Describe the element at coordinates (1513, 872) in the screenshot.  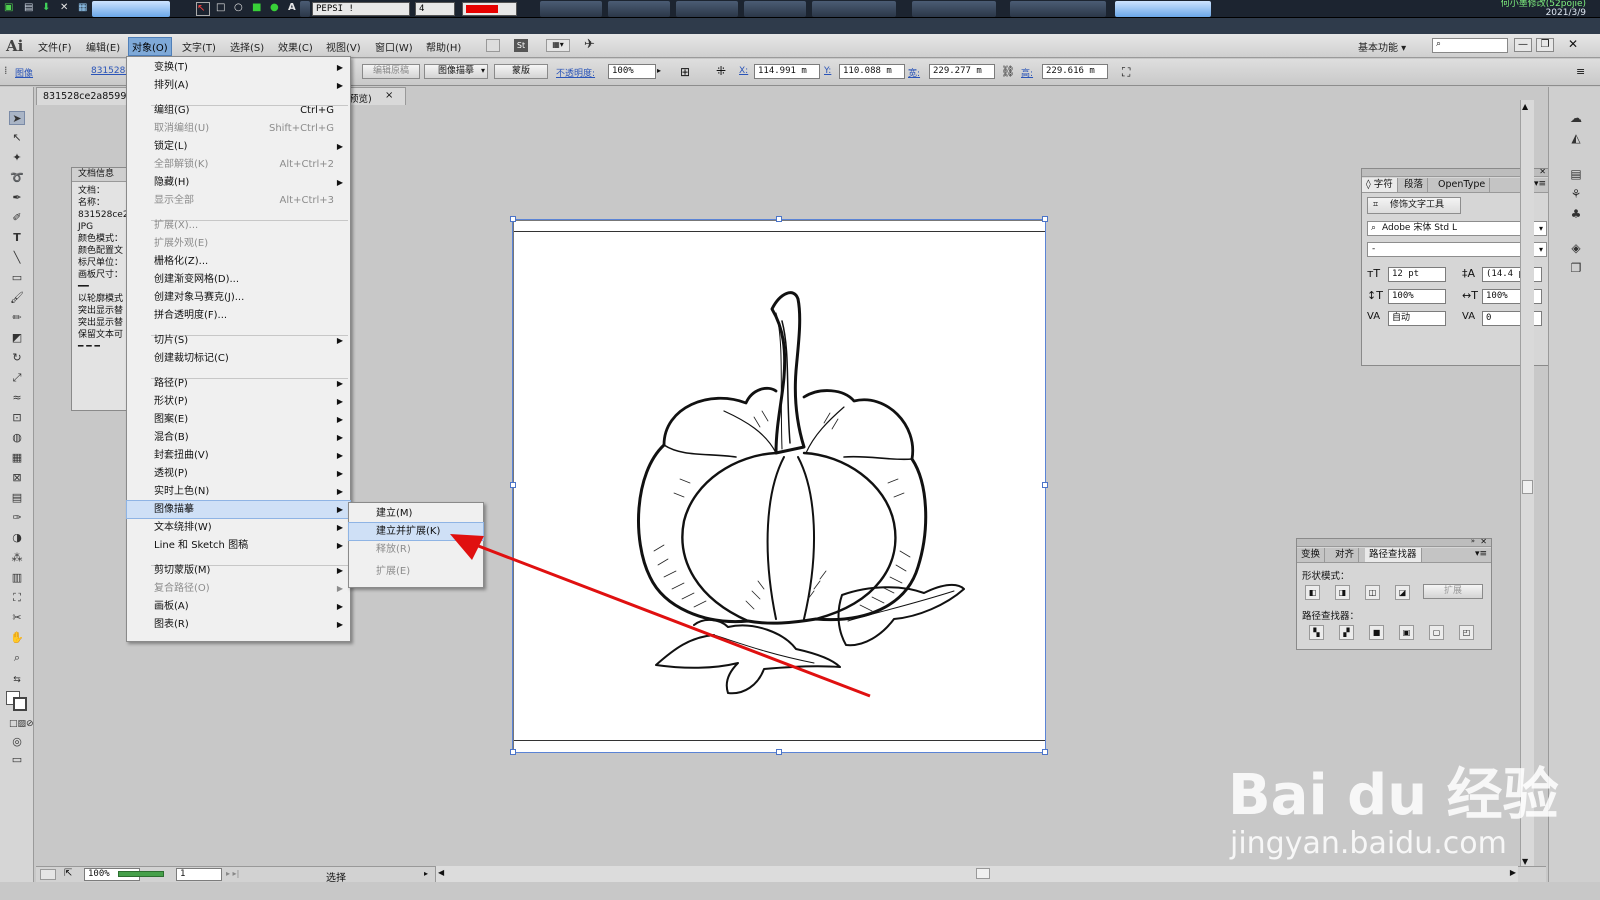
I see `scroll-right-icon: ▶` at that location.